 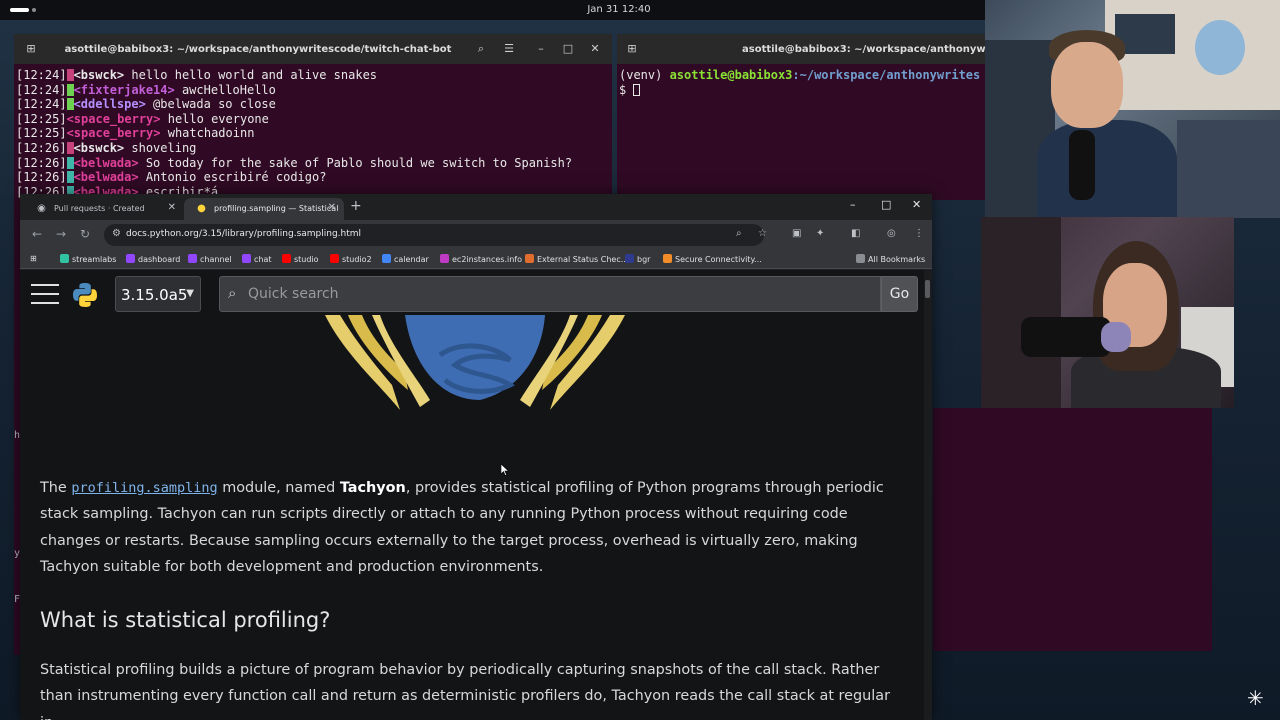 I want to click on webcam-guest, so click(x=1107, y=312).